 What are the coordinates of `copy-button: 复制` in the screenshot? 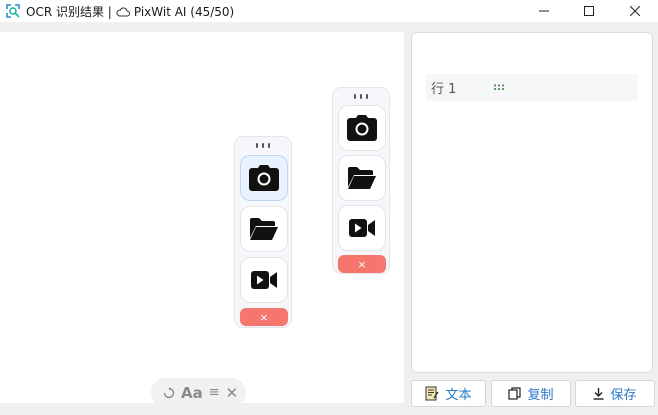 It's located at (531, 393).